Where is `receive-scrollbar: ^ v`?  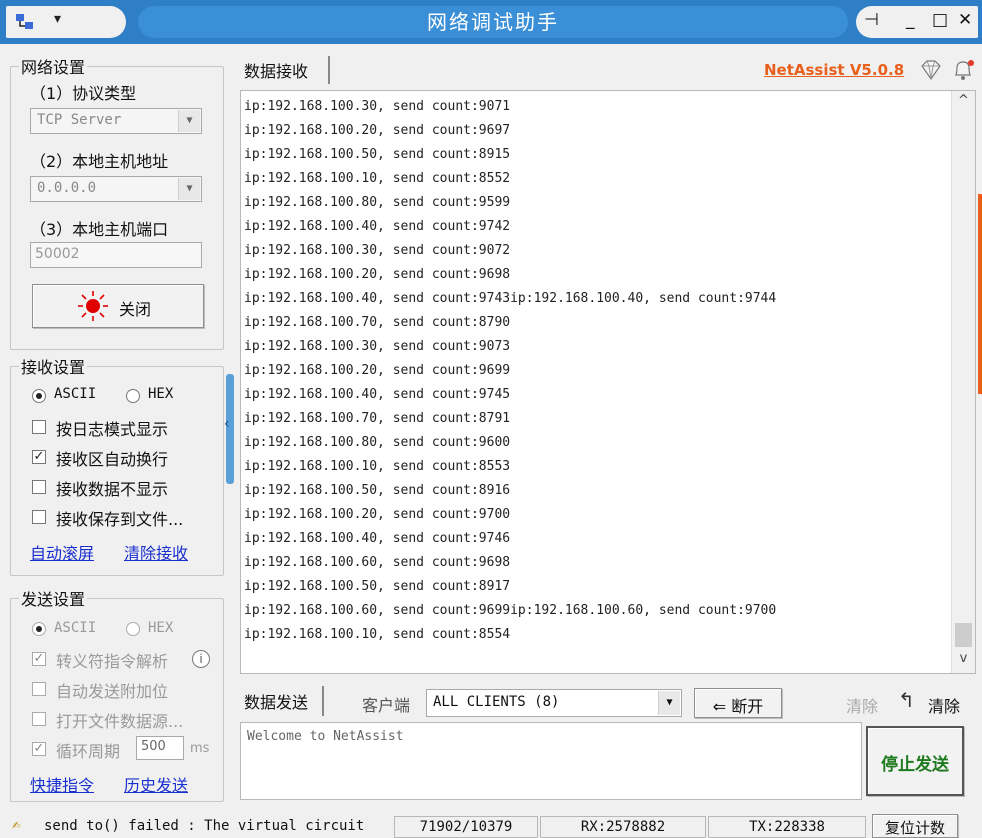
receive-scrollbar: ^ v is located at coordinates (963, 382).